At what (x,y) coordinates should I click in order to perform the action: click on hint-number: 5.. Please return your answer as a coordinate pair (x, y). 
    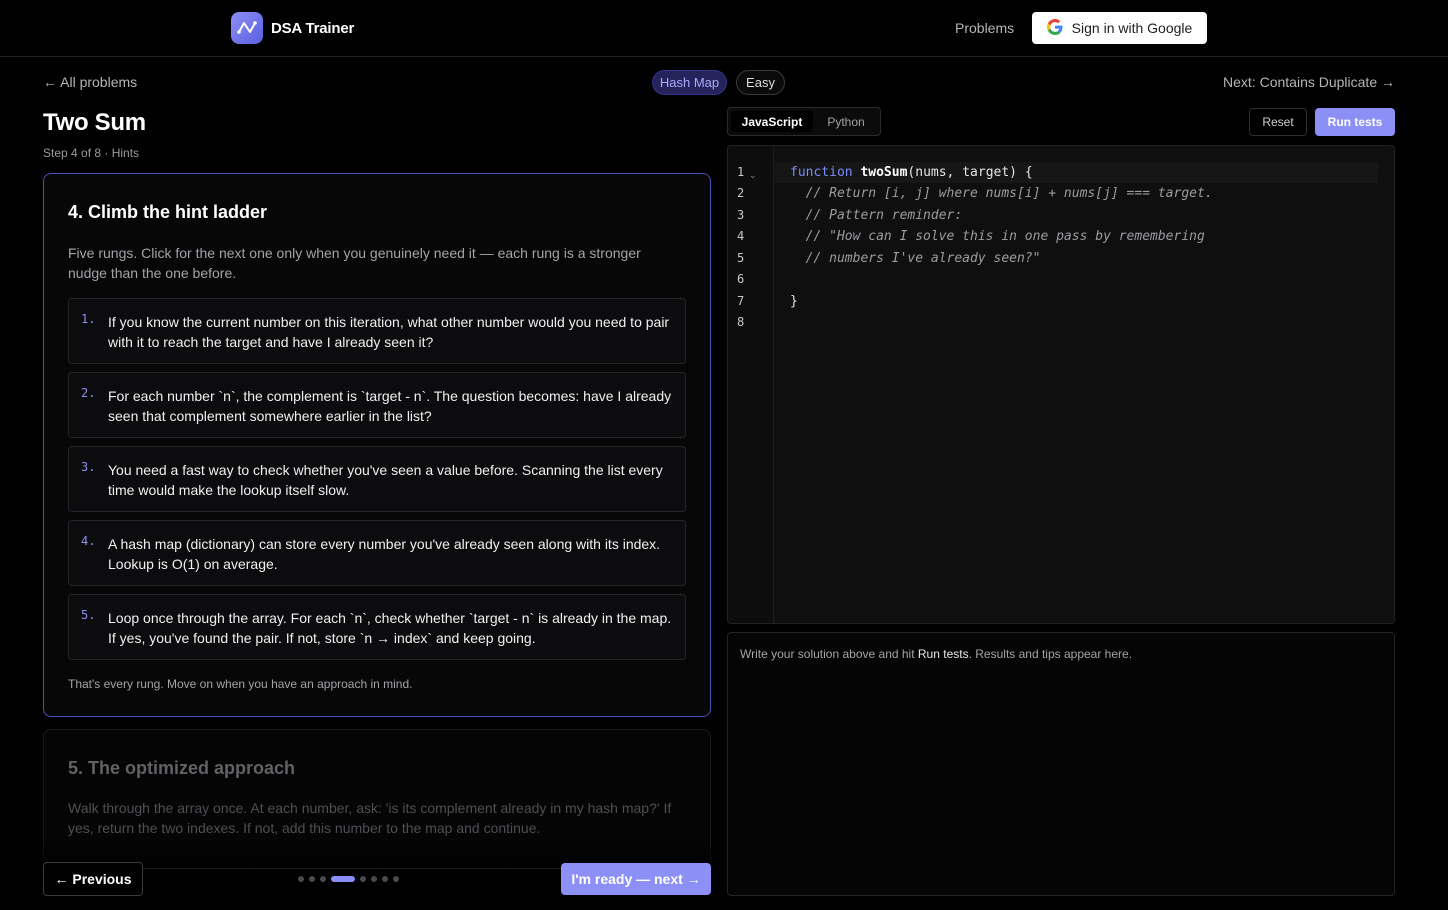
    Looking at the image, I should click on (88, 615).